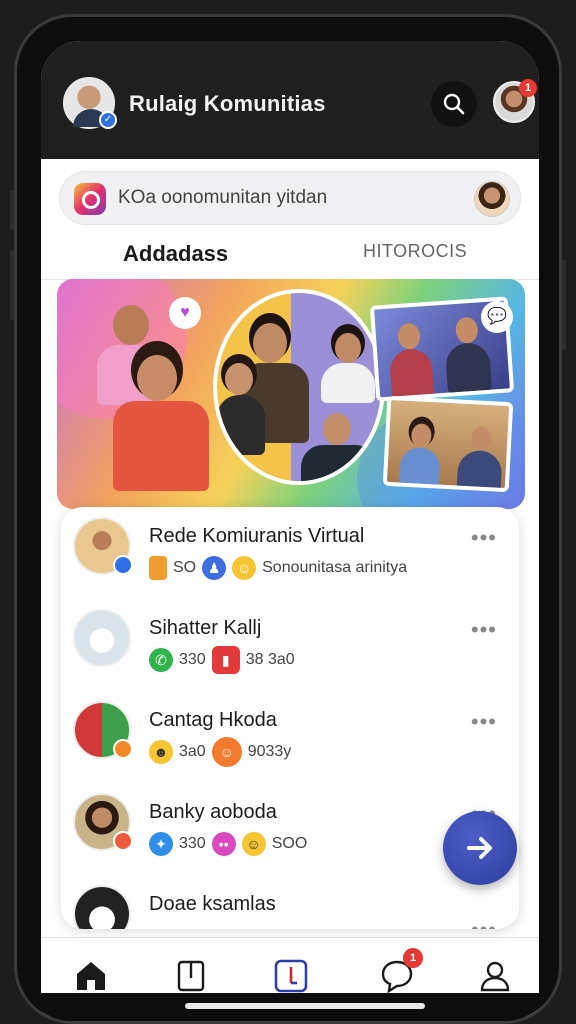  I want to click on banner-center-photo, so click(299, 387).